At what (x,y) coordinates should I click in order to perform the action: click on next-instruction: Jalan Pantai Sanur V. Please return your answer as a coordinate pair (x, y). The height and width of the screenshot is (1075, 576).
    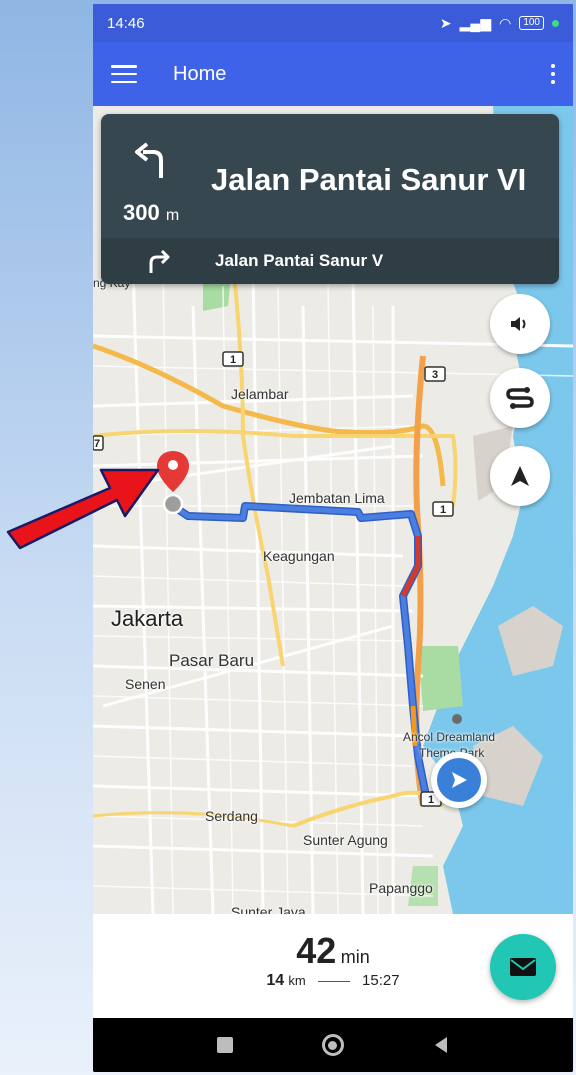
    Looking at the image, I should click on (330, 261).